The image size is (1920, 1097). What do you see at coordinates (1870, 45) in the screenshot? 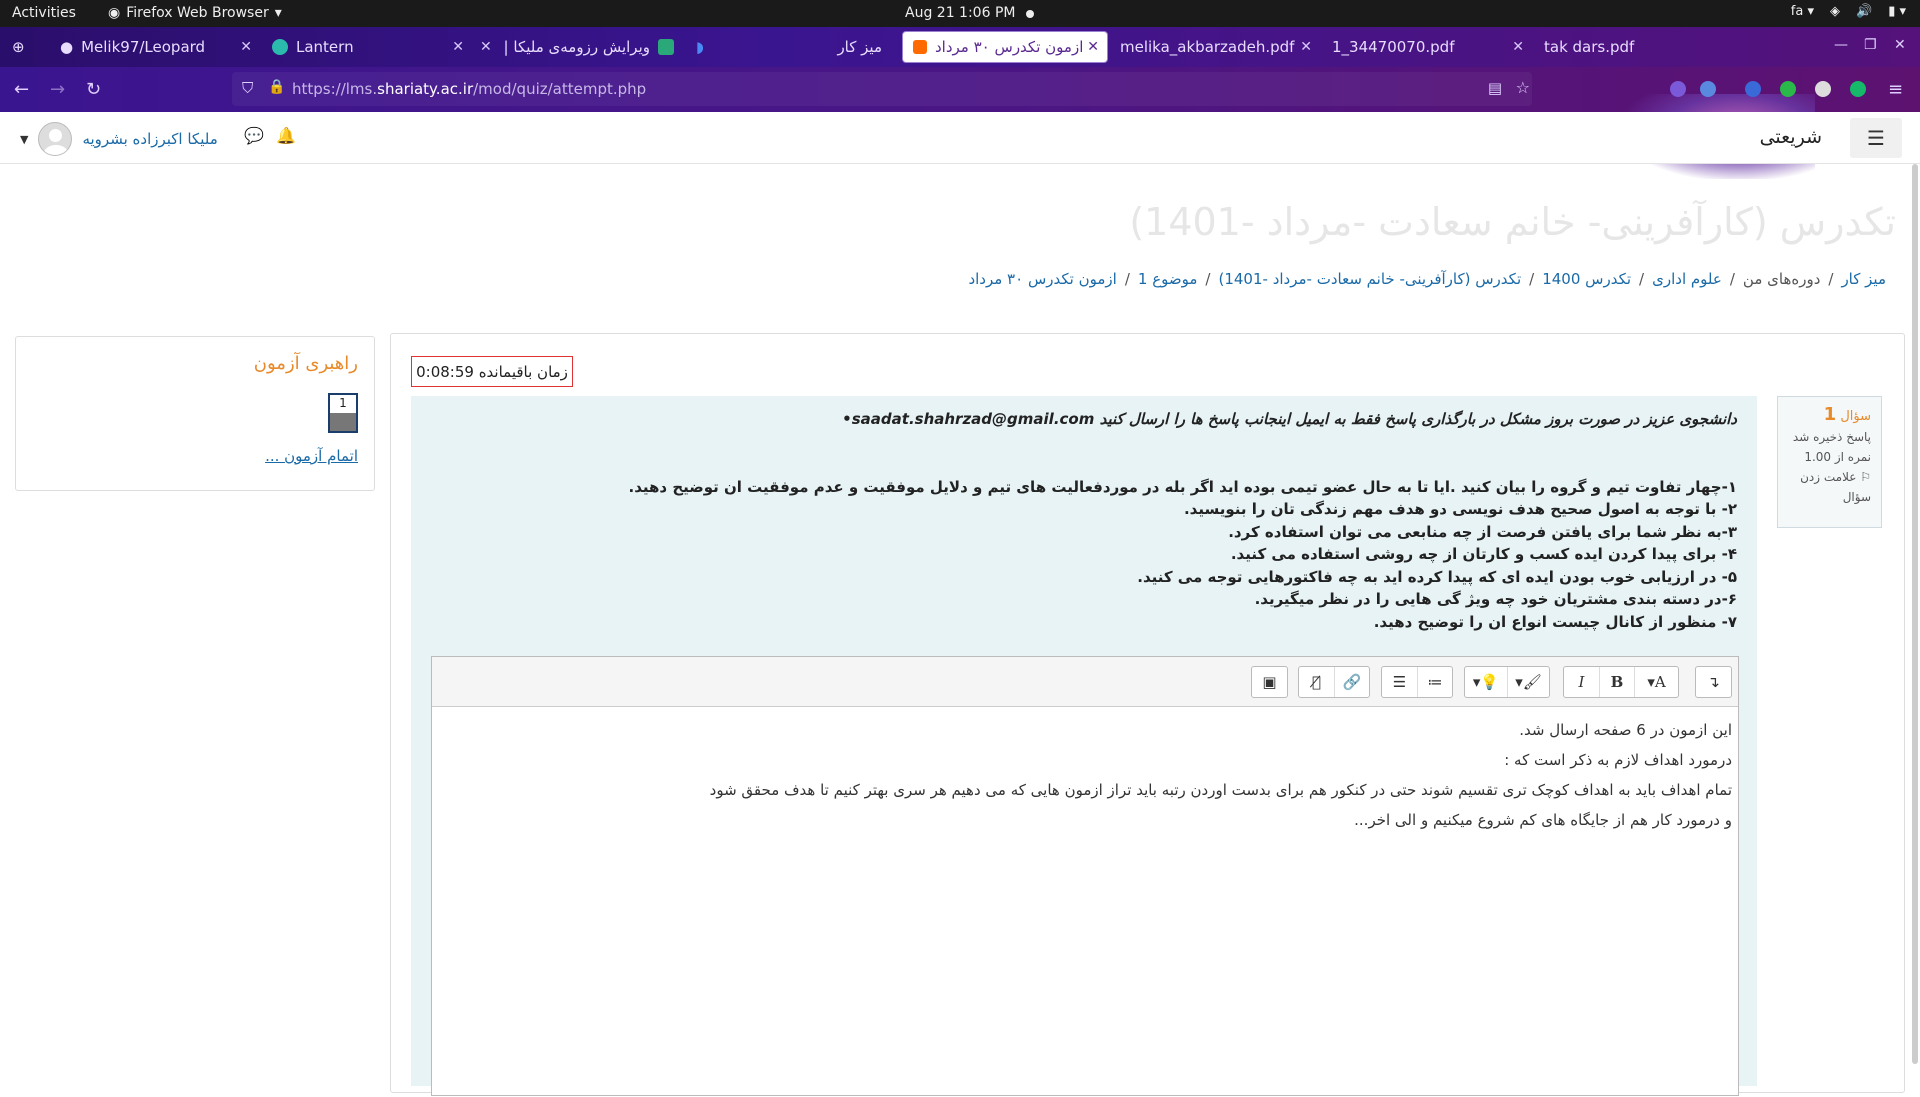
I see `restore-icon: ❐` at bounding box center [1870, 45].